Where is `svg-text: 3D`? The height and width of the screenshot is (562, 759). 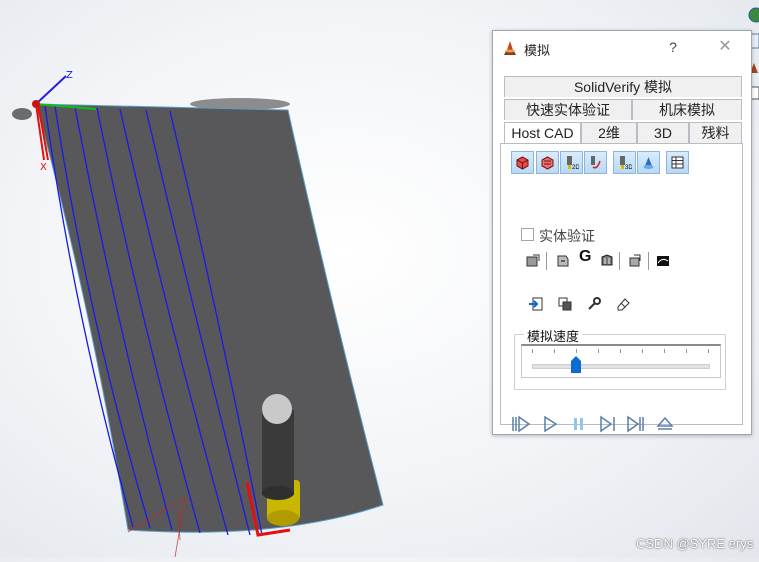
svg-text: 3D is located at coordinates (628, 167).